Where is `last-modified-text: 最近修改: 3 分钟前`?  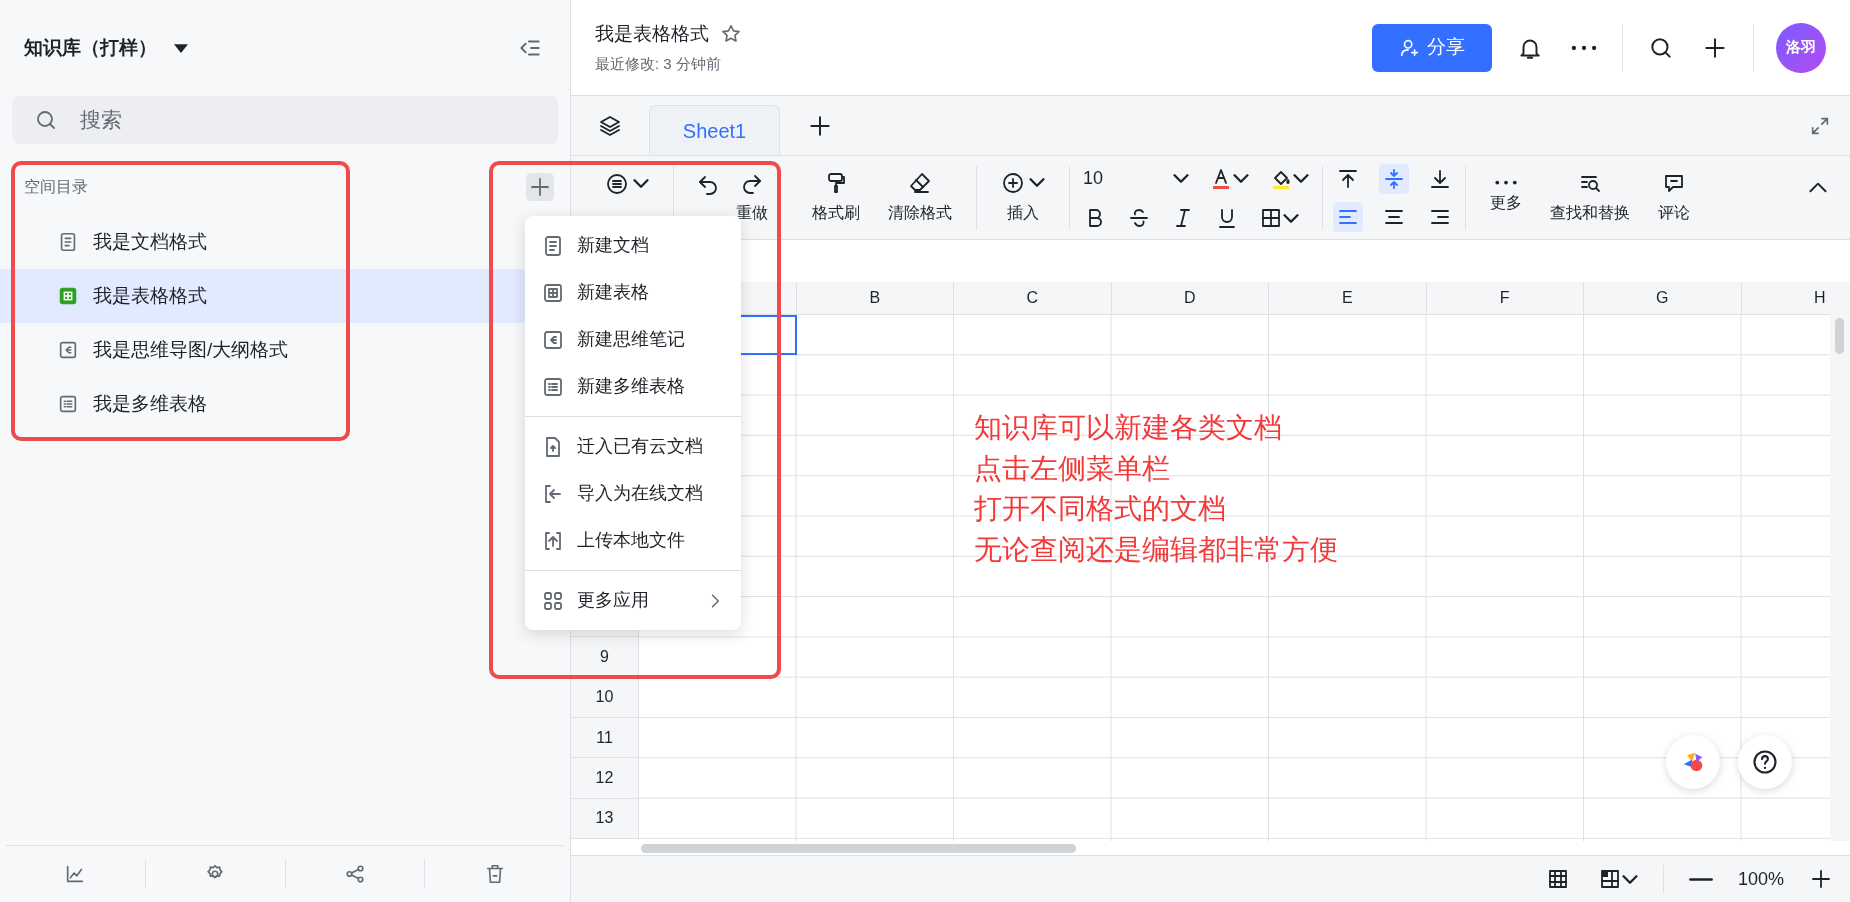
last-modified-text: 最近修改: 3 分钟前 is located at coordinates (658, 63).